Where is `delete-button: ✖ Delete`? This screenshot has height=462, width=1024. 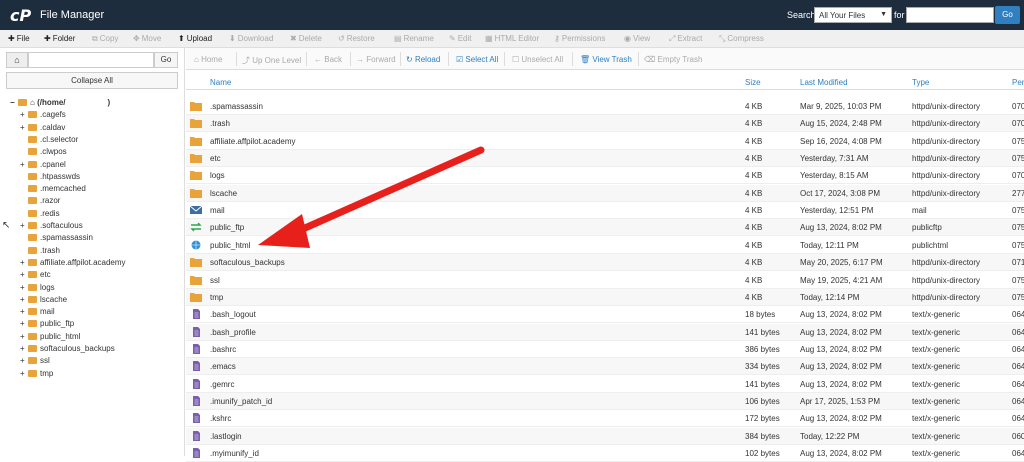
delete-button: ✖ Delete is located at coordinates (306, 38).